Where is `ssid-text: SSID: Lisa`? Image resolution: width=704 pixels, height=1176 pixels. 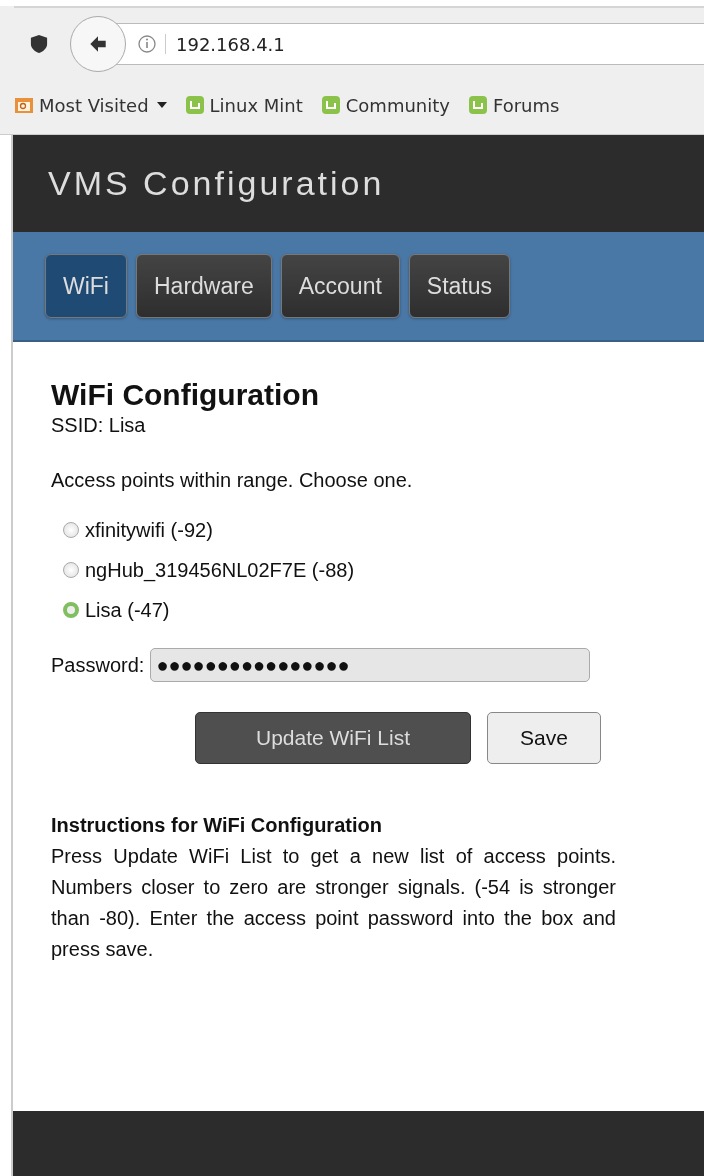
ssid-text: SSID: Lisa is located at coordinates (99, 425).